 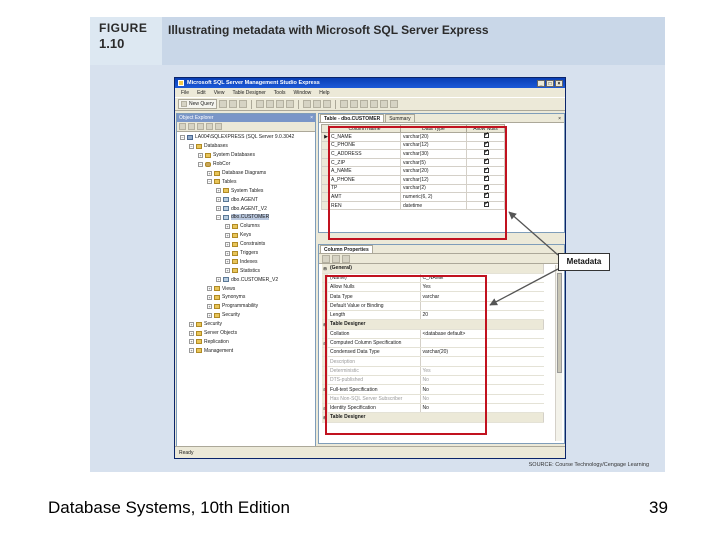 I want to click on tab-summary: Summary, so click(x=400, y=118).